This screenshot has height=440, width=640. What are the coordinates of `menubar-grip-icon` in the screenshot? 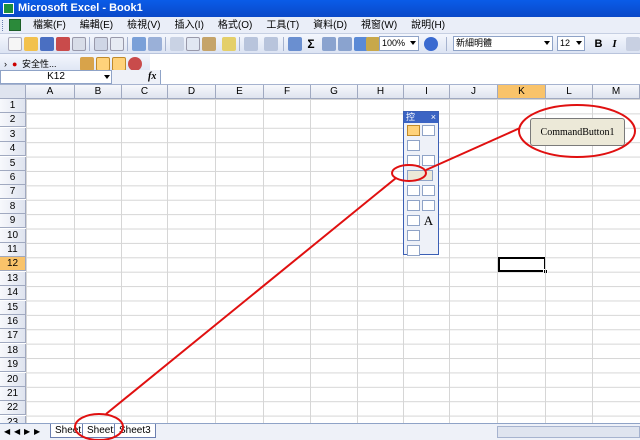 It's located at (3, 25).